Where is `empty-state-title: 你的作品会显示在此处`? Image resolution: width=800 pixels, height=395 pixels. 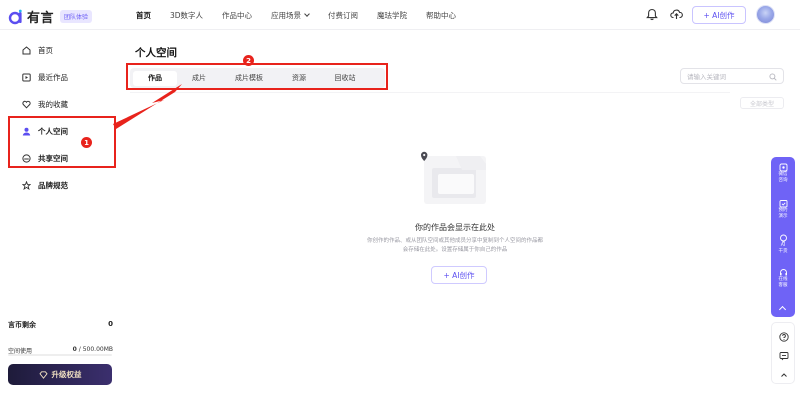
empty-state-title: 你的作品会显示在此处 is located at coordinates (455, 227).